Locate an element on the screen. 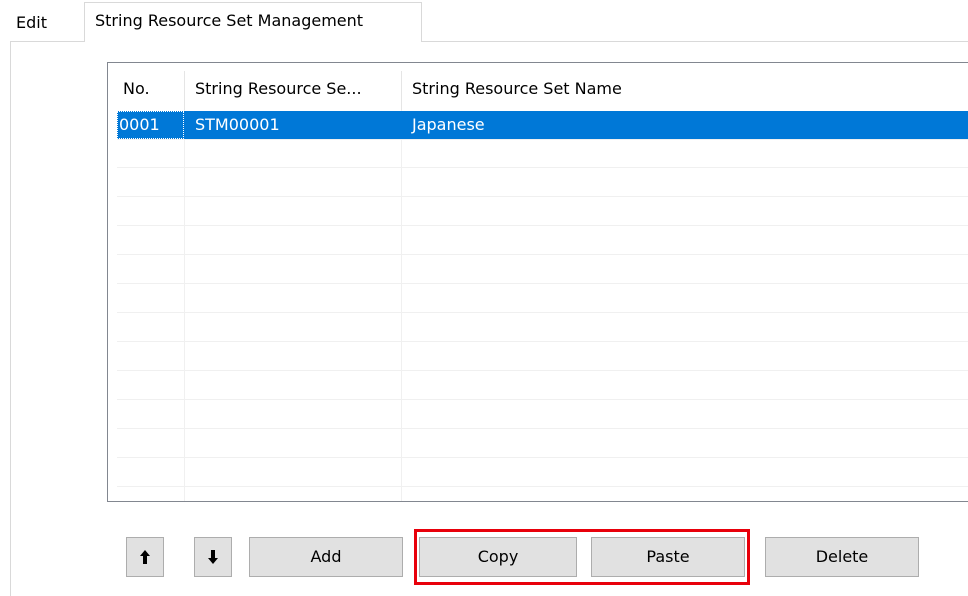 This screenshot has height=596, width=968. move-down-button is located at coordinates (213, 557).